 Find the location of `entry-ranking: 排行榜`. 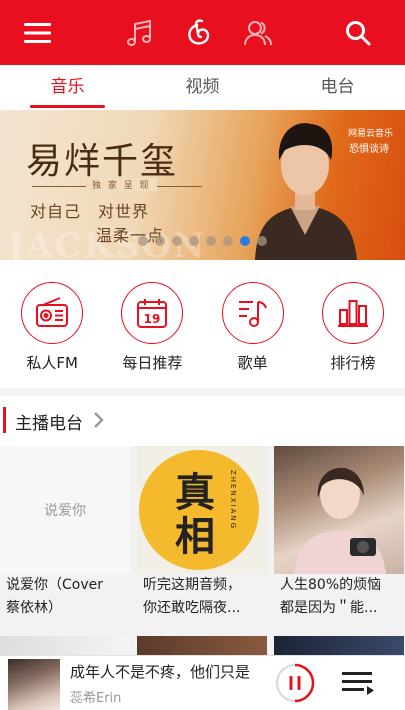

entry-ranking: 排行榜 is located at coordinates (353, 324).